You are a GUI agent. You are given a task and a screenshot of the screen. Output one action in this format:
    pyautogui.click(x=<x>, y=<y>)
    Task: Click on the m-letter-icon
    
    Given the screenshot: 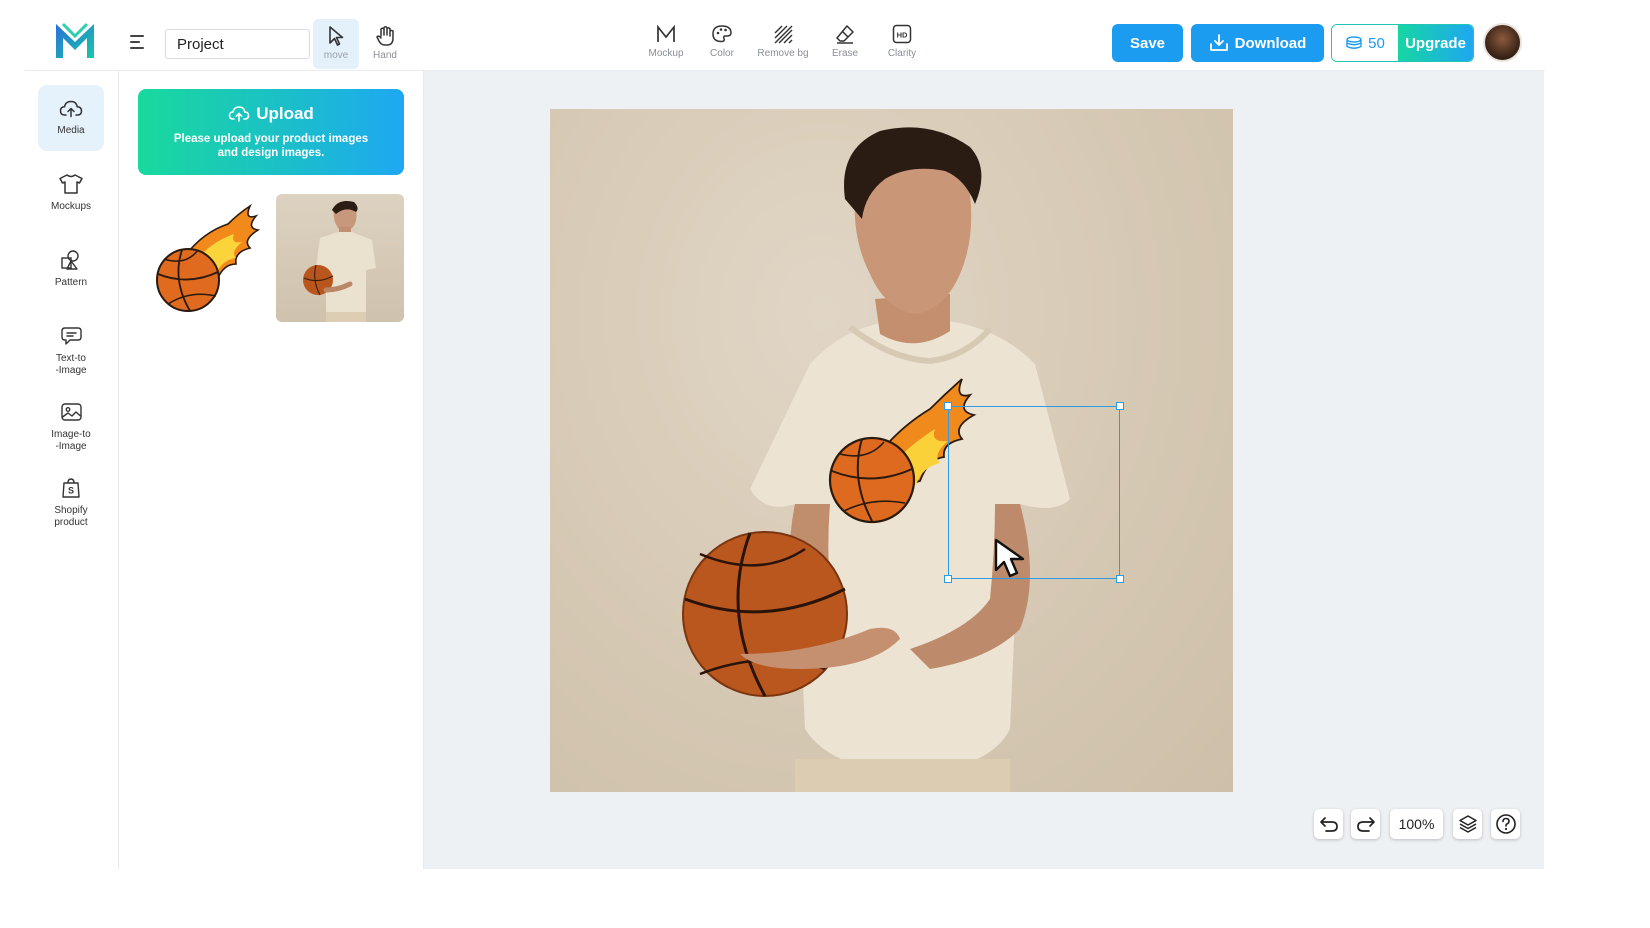 What is the action you would take?
    pyautogui.click(x=666, y=33)
    